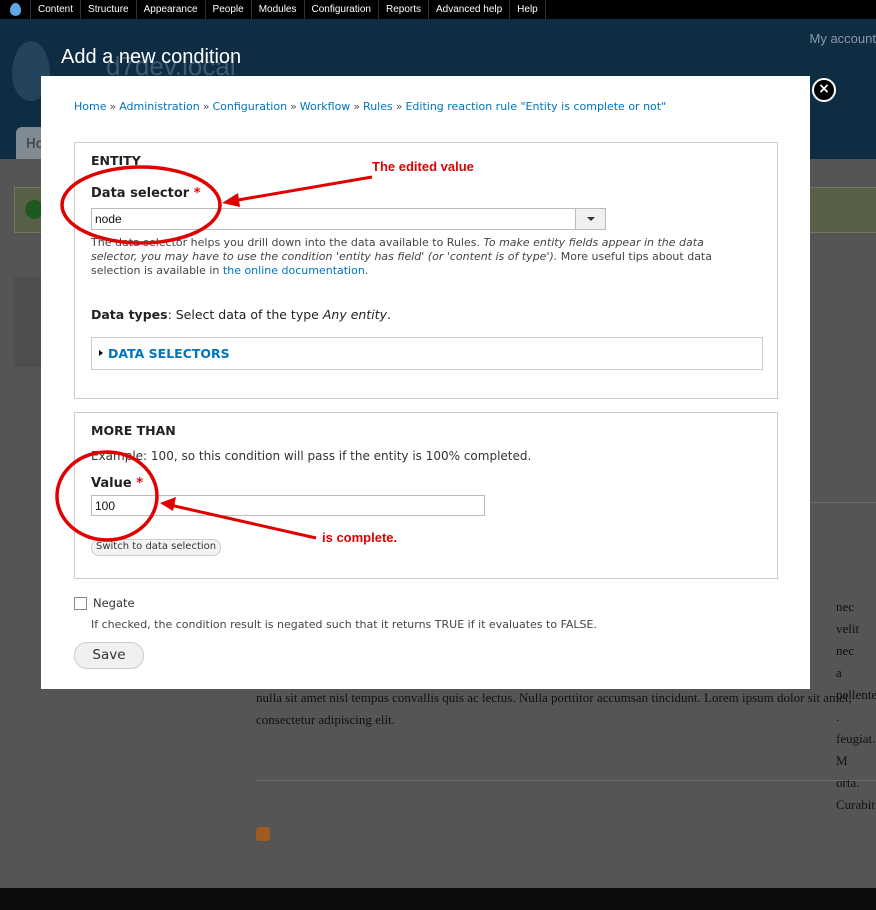 The height and width of the screenshot is (910, 876). Describe the element at coordinates (80, 603) in the screenshot. I see `negate-checkbox` at that location.